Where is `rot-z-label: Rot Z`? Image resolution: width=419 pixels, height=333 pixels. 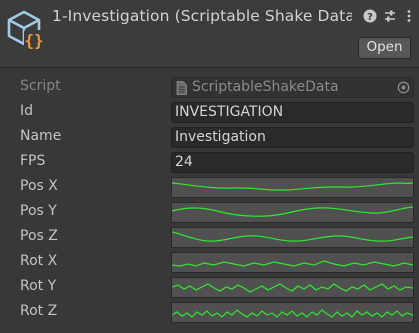
rot-z-label: Rot Z is located at coordinates (39, 311).